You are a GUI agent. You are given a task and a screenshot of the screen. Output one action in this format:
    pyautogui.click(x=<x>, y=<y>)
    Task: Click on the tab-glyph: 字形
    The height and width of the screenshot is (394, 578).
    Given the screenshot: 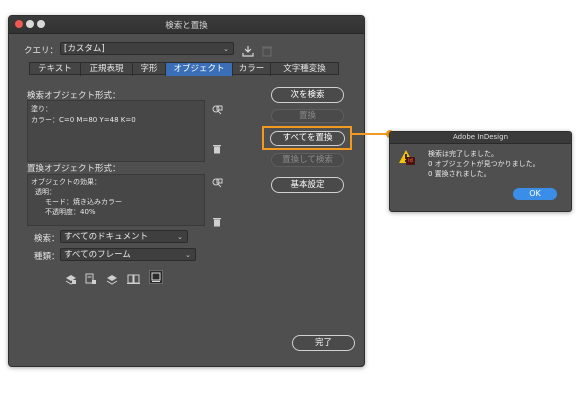 What is the action you would take?
    pyautogui.click(x=149, y=69)
    